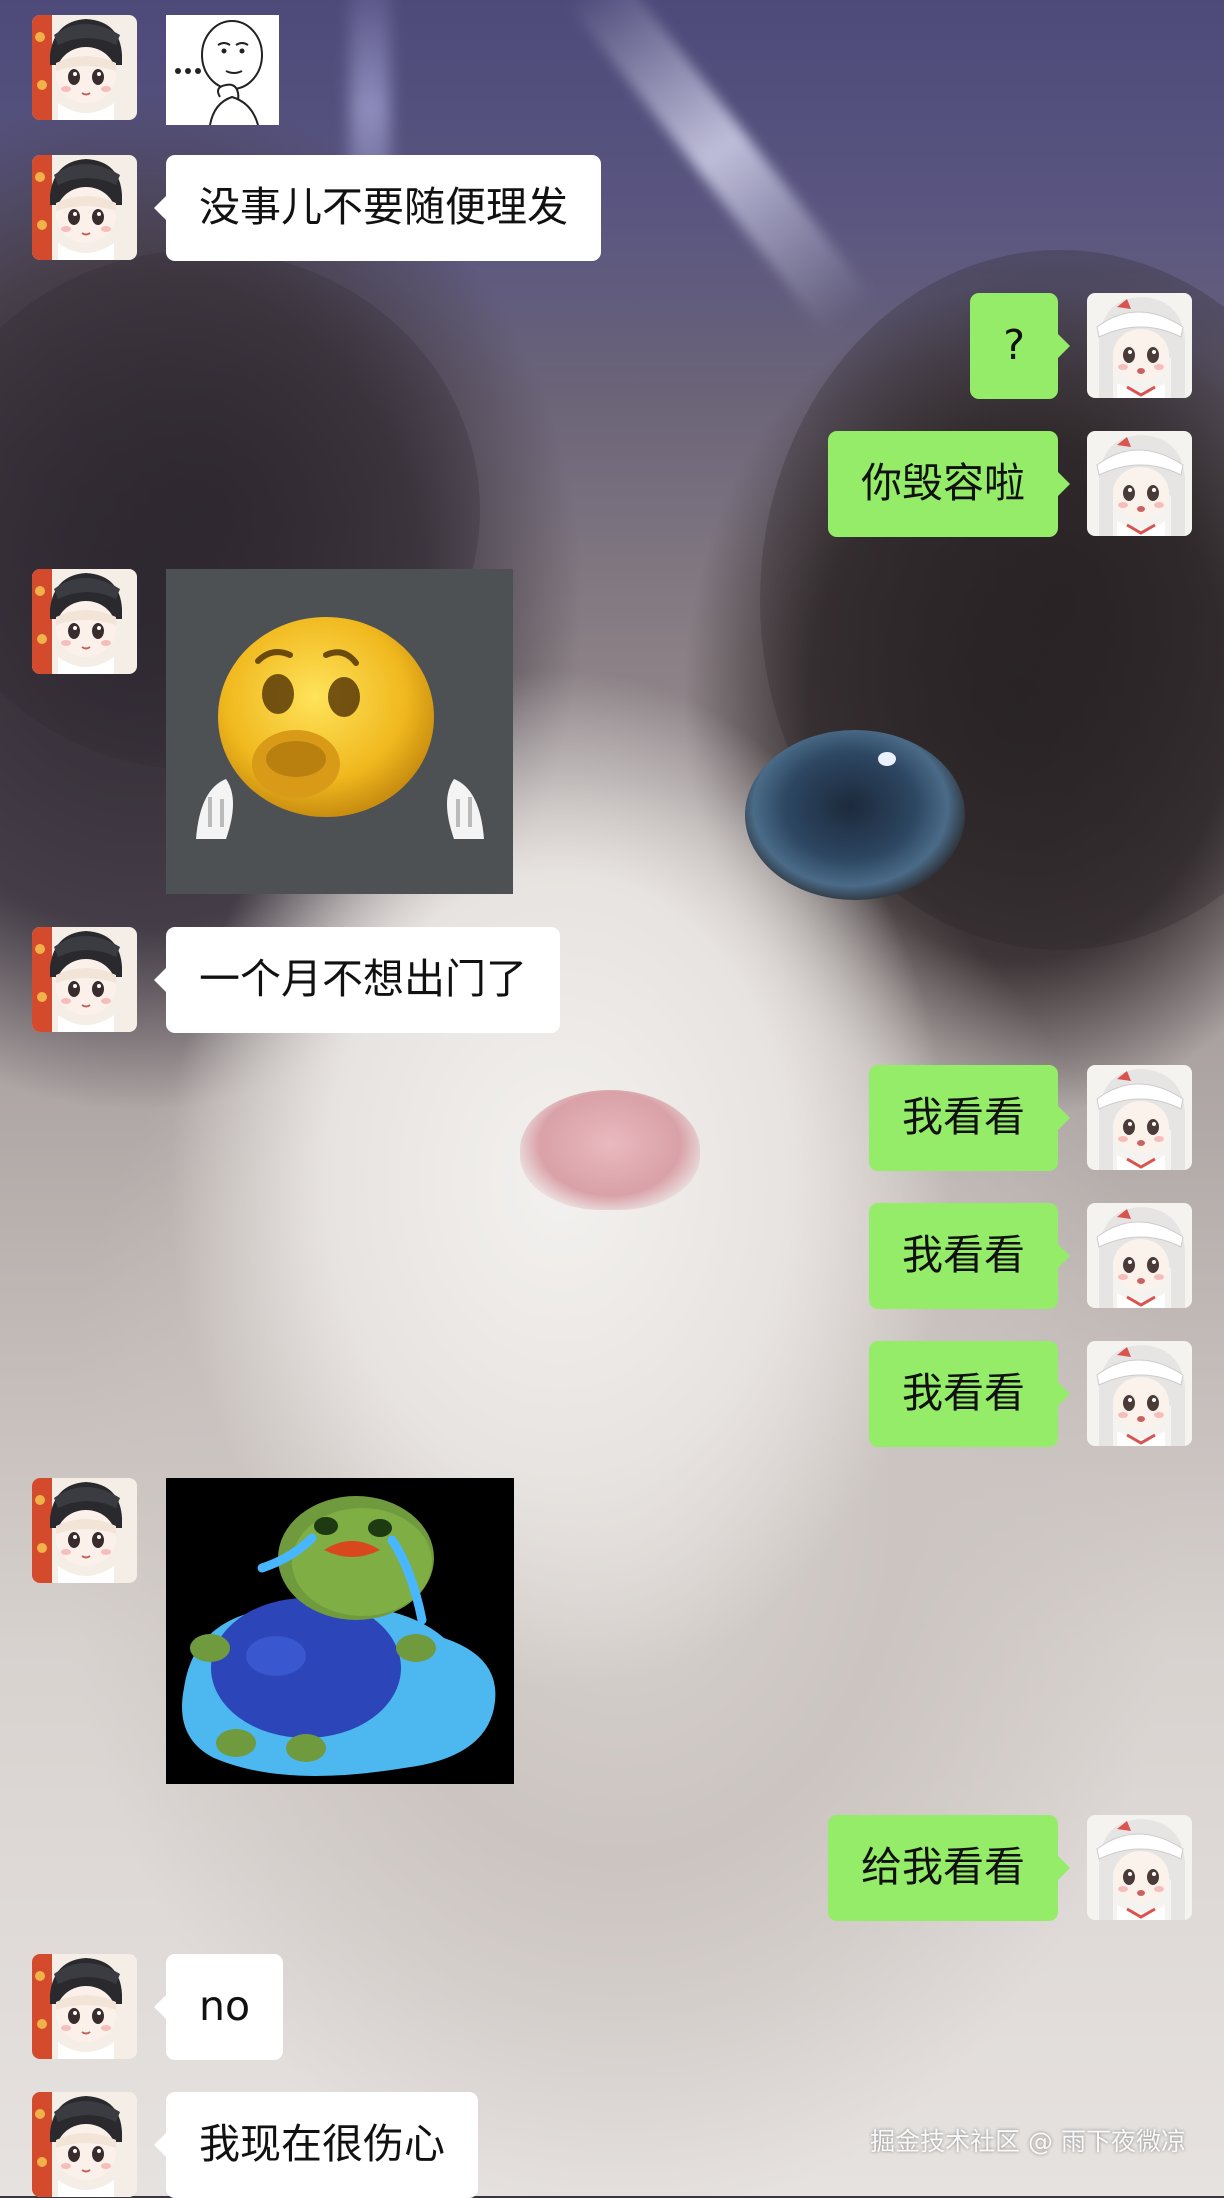  Describe the element at coordinates (1028, 2141) in the screenshot. I see `watermark: 掘金技术社区 @ 雨下夜微凉` at that location.